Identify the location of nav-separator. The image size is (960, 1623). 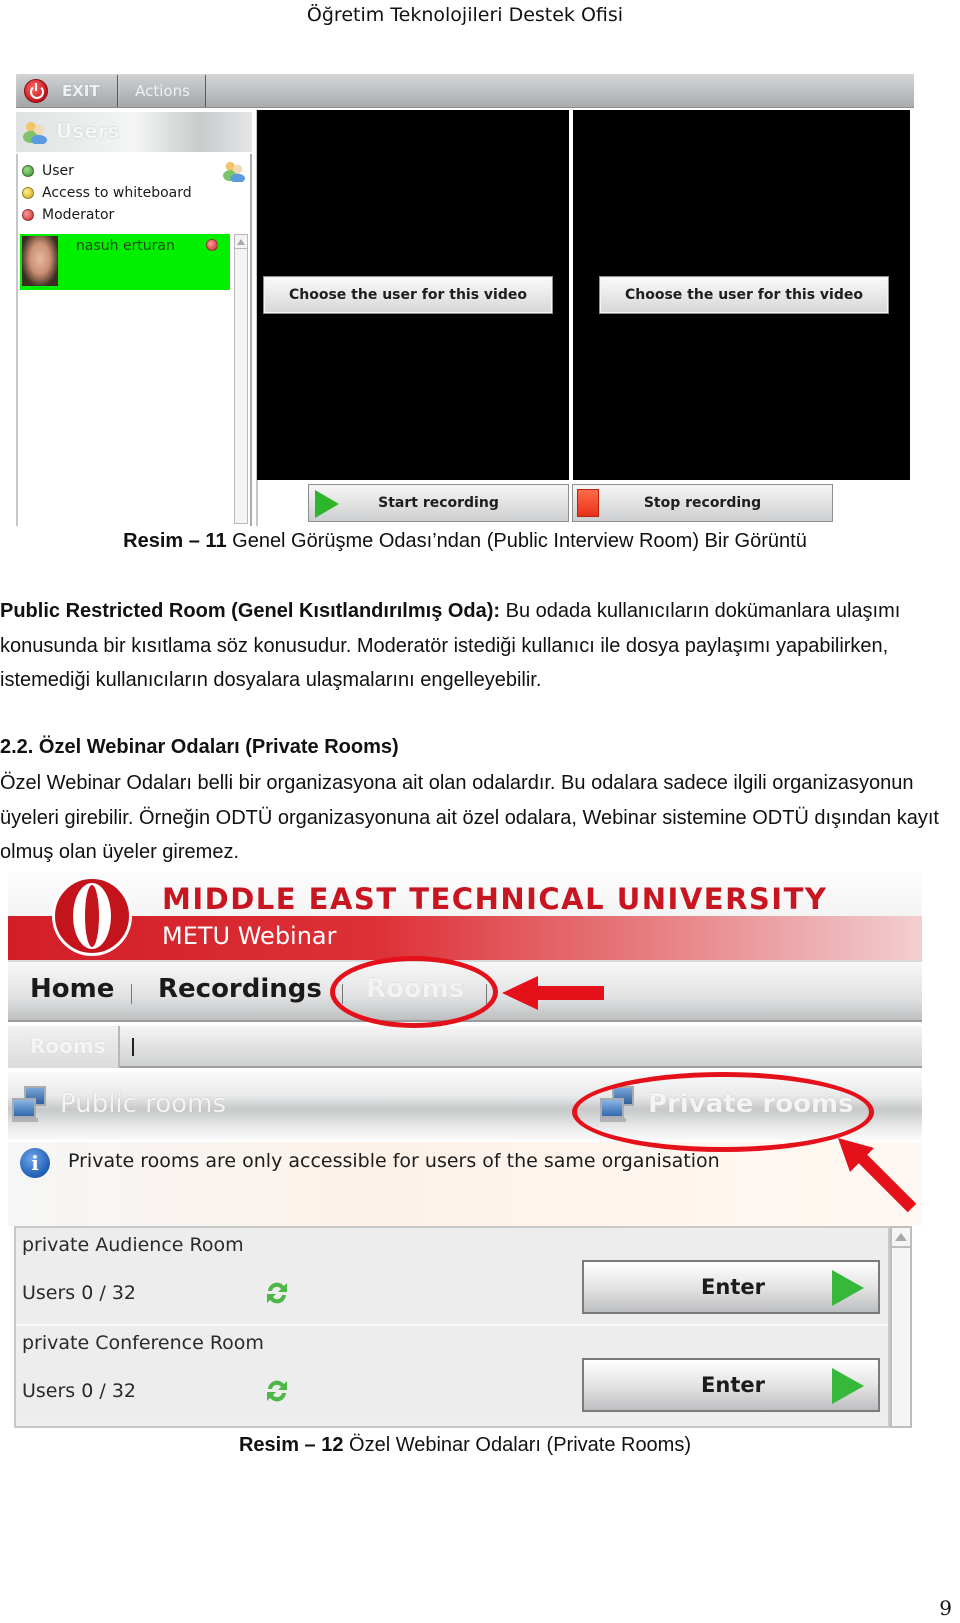
(131, 994).